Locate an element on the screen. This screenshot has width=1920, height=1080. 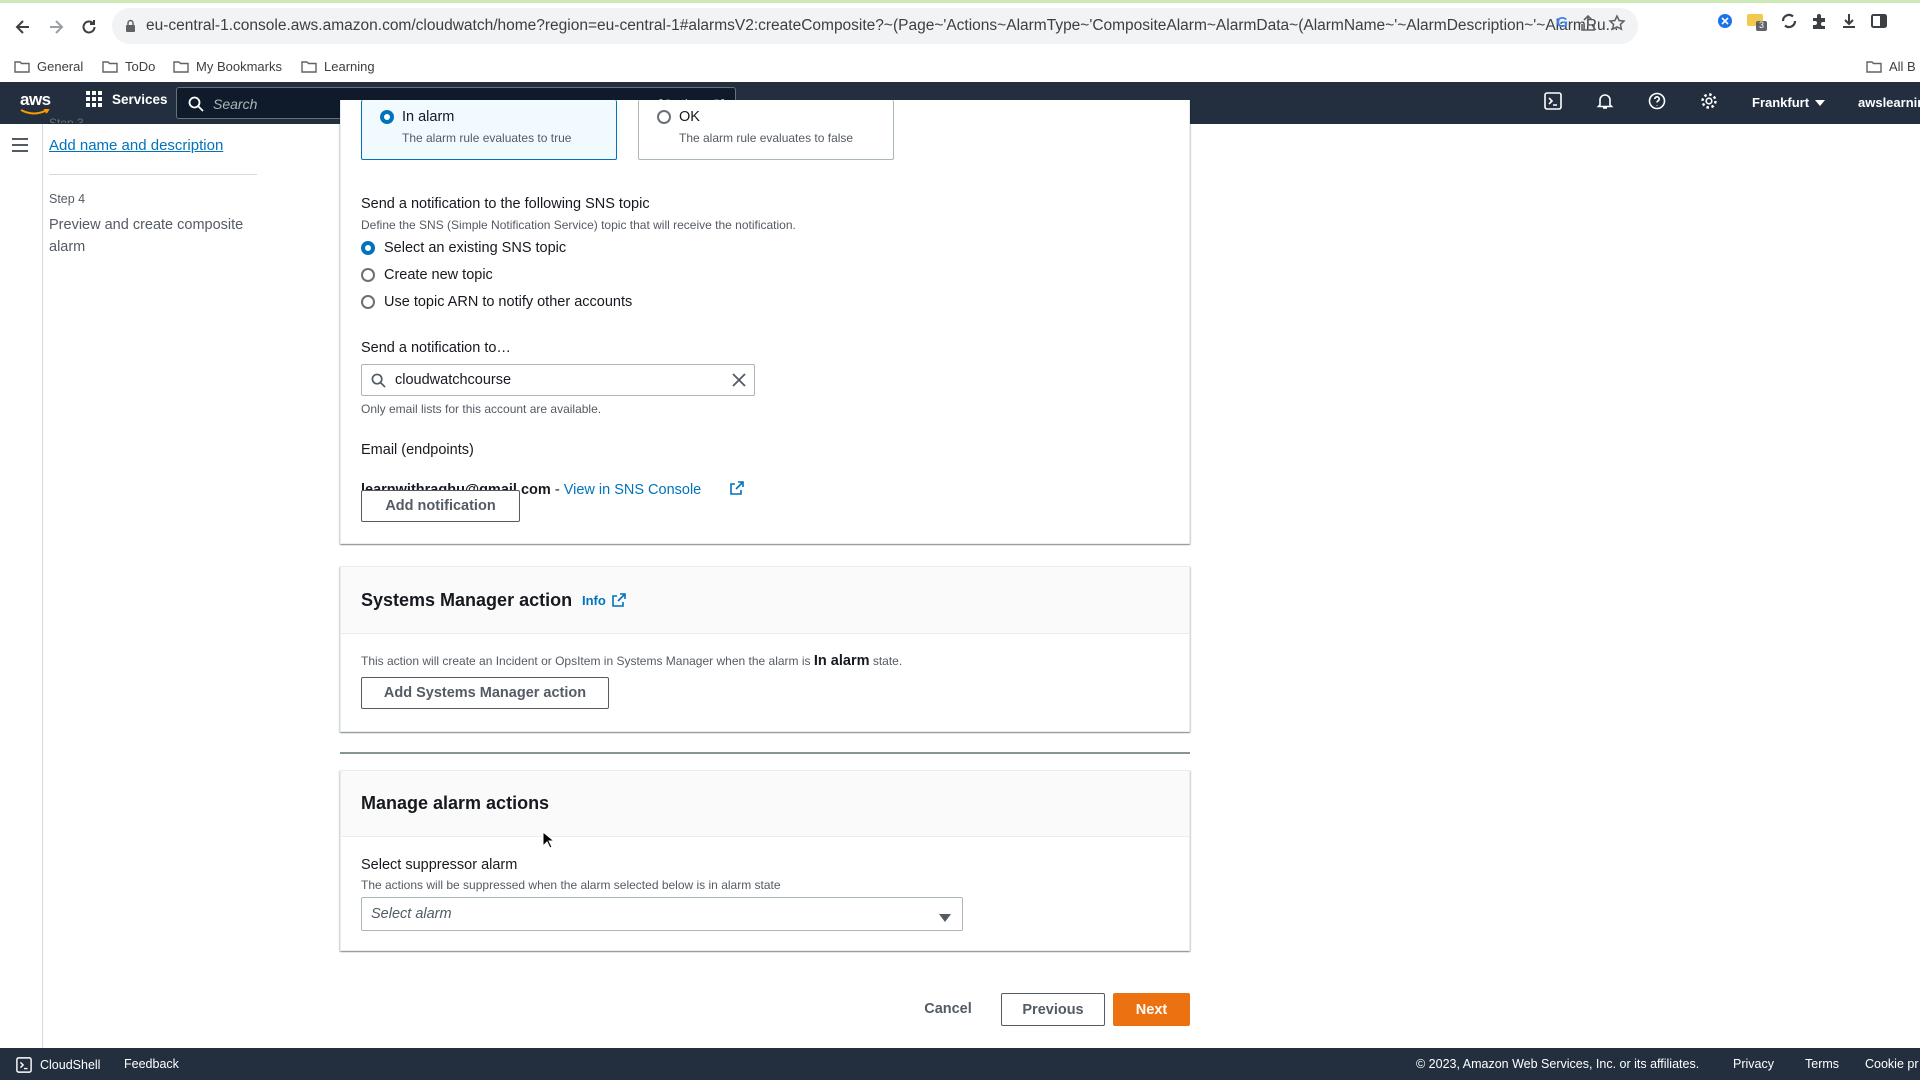
sns-option-arn: Use topic ARN to notify other accounts is located at coordinates (496, 302).